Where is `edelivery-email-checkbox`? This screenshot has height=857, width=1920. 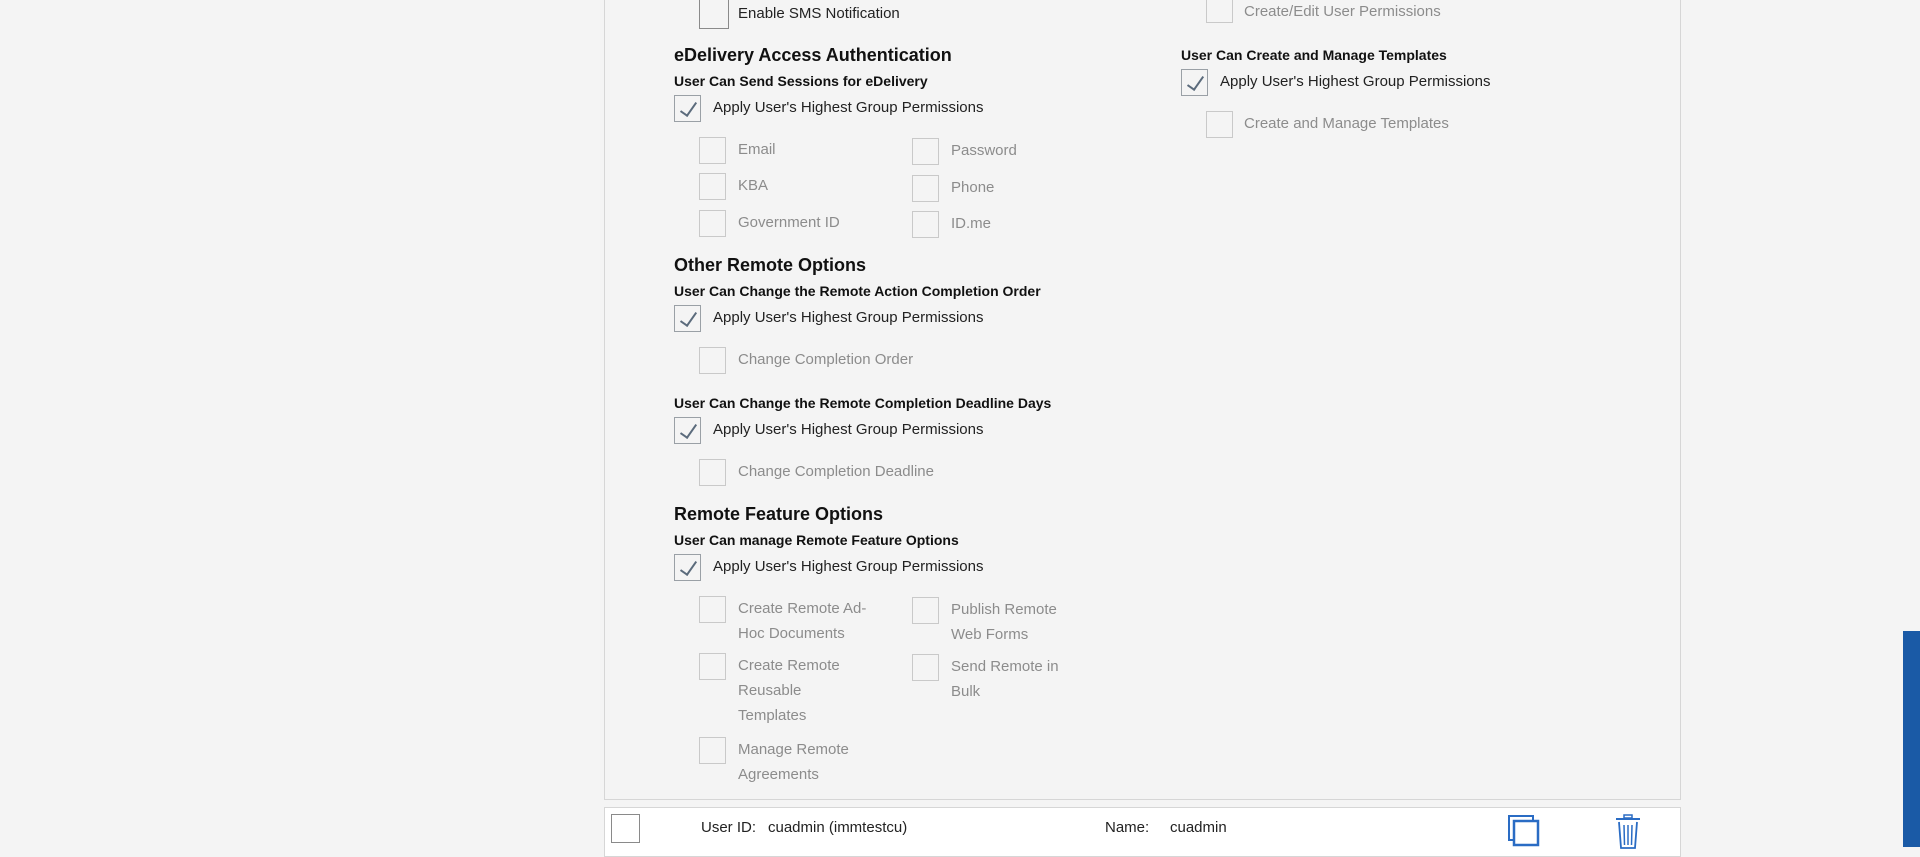
edelivery-email-checkbox is located at coordinates (712, 150).